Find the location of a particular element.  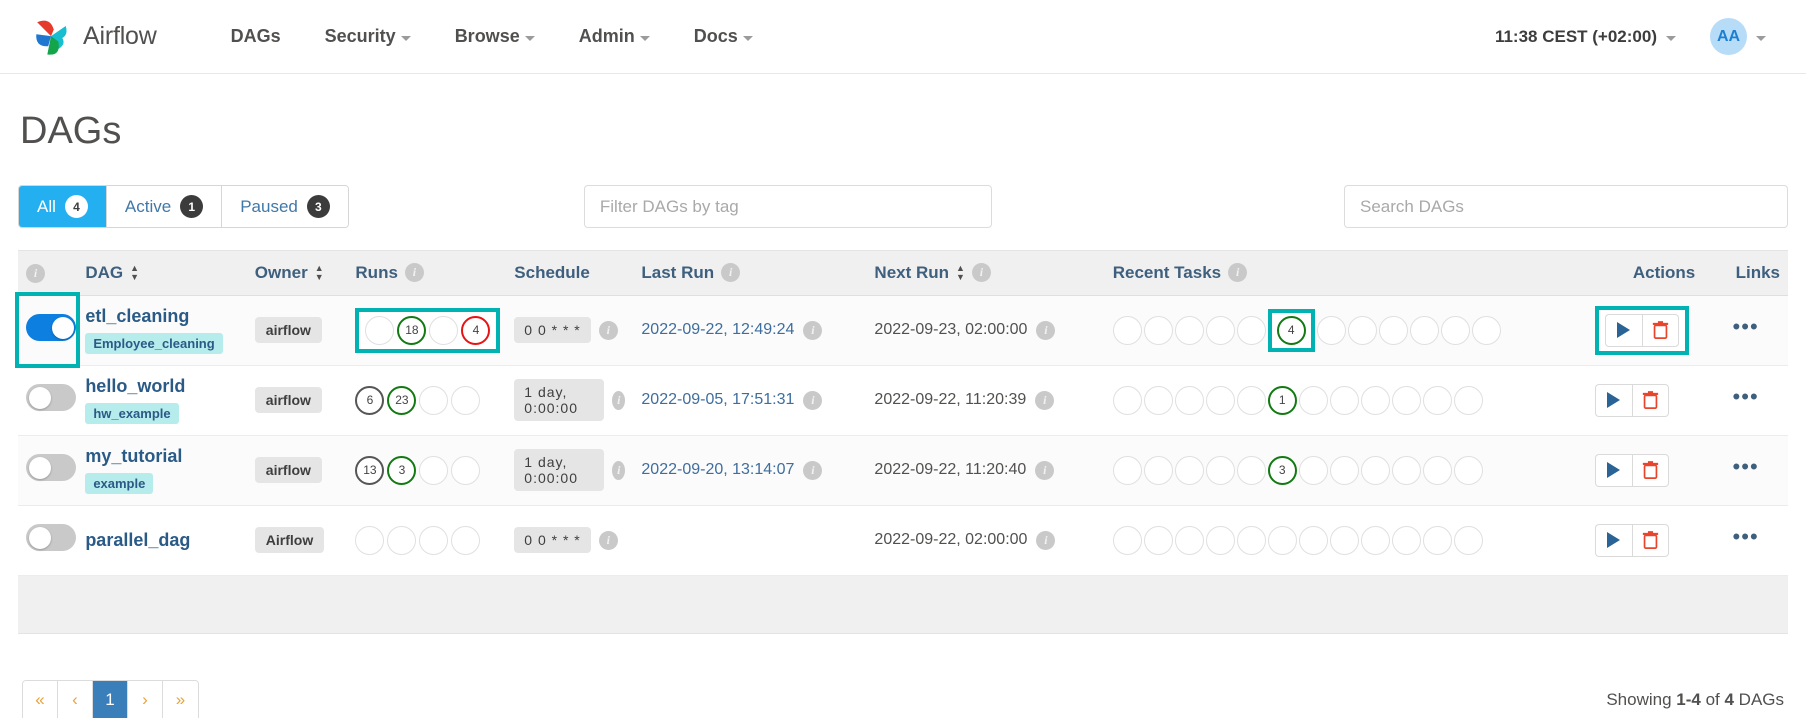

nav-item-docs: Docs is located at coordinates (723, 36).